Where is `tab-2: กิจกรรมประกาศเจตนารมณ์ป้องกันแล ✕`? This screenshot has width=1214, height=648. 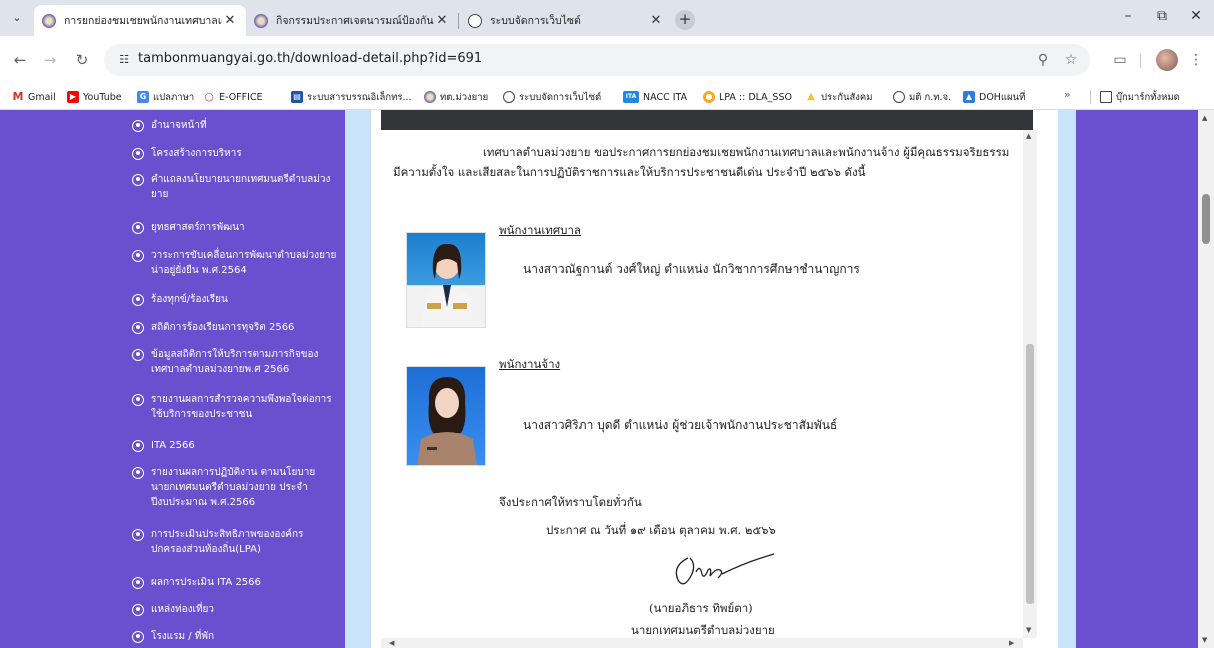 tab-2: กิจกรรมประกาศเจตนารมณ์ป้องกันแล ✕ is located at coordinates (352, 20).